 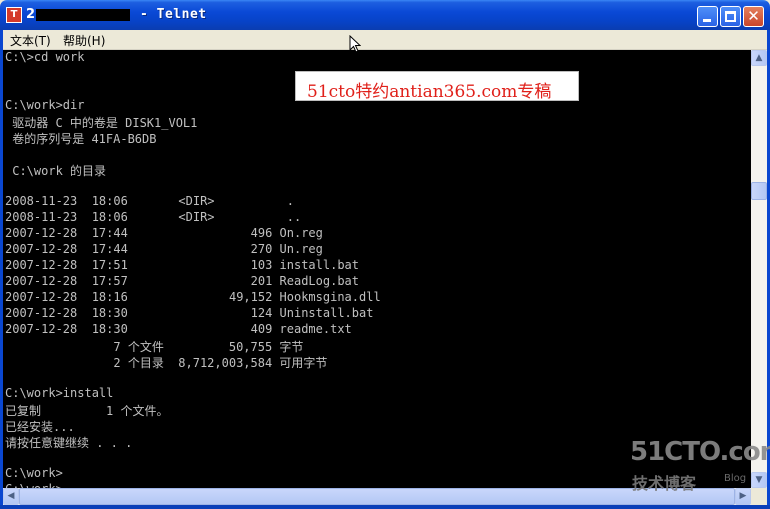 What do you see at coordinates (14, 15) in the screenshot?
I see `telnet-app-icon: T` at bounding box center [14, 15].